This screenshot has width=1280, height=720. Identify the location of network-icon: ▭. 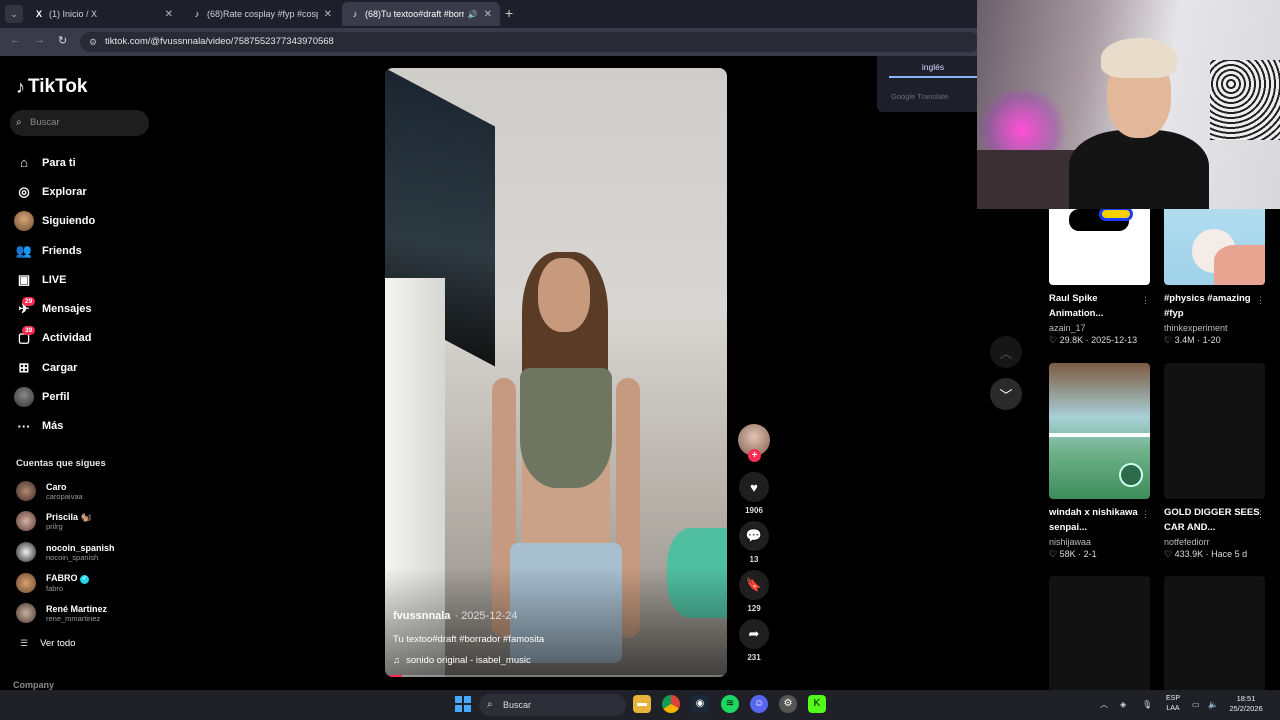
(1196, 705).